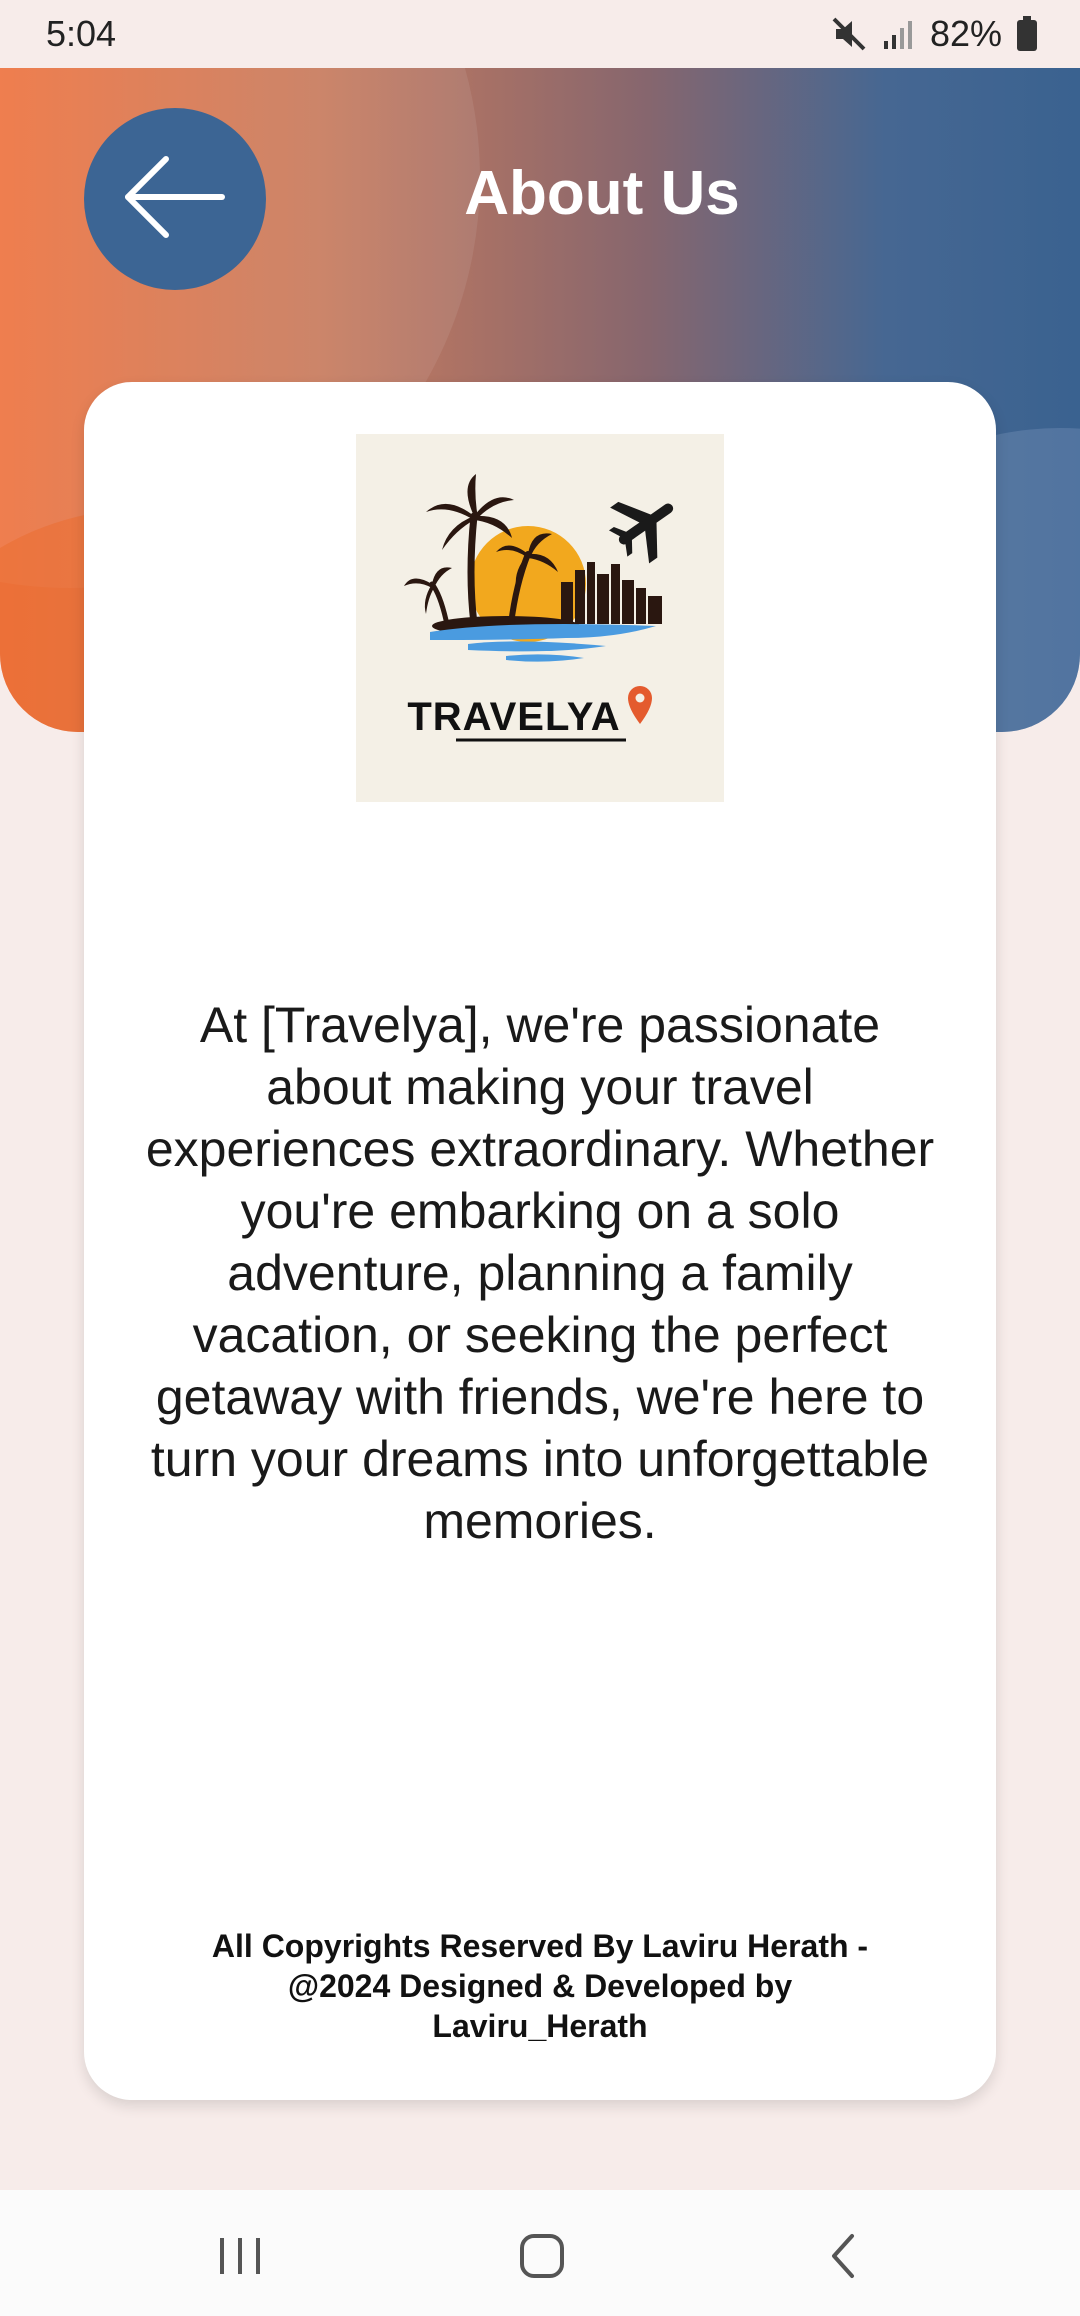  Describe the element at coordinates (899, 34) in the screenshot. I see `signal-icon` at that location.